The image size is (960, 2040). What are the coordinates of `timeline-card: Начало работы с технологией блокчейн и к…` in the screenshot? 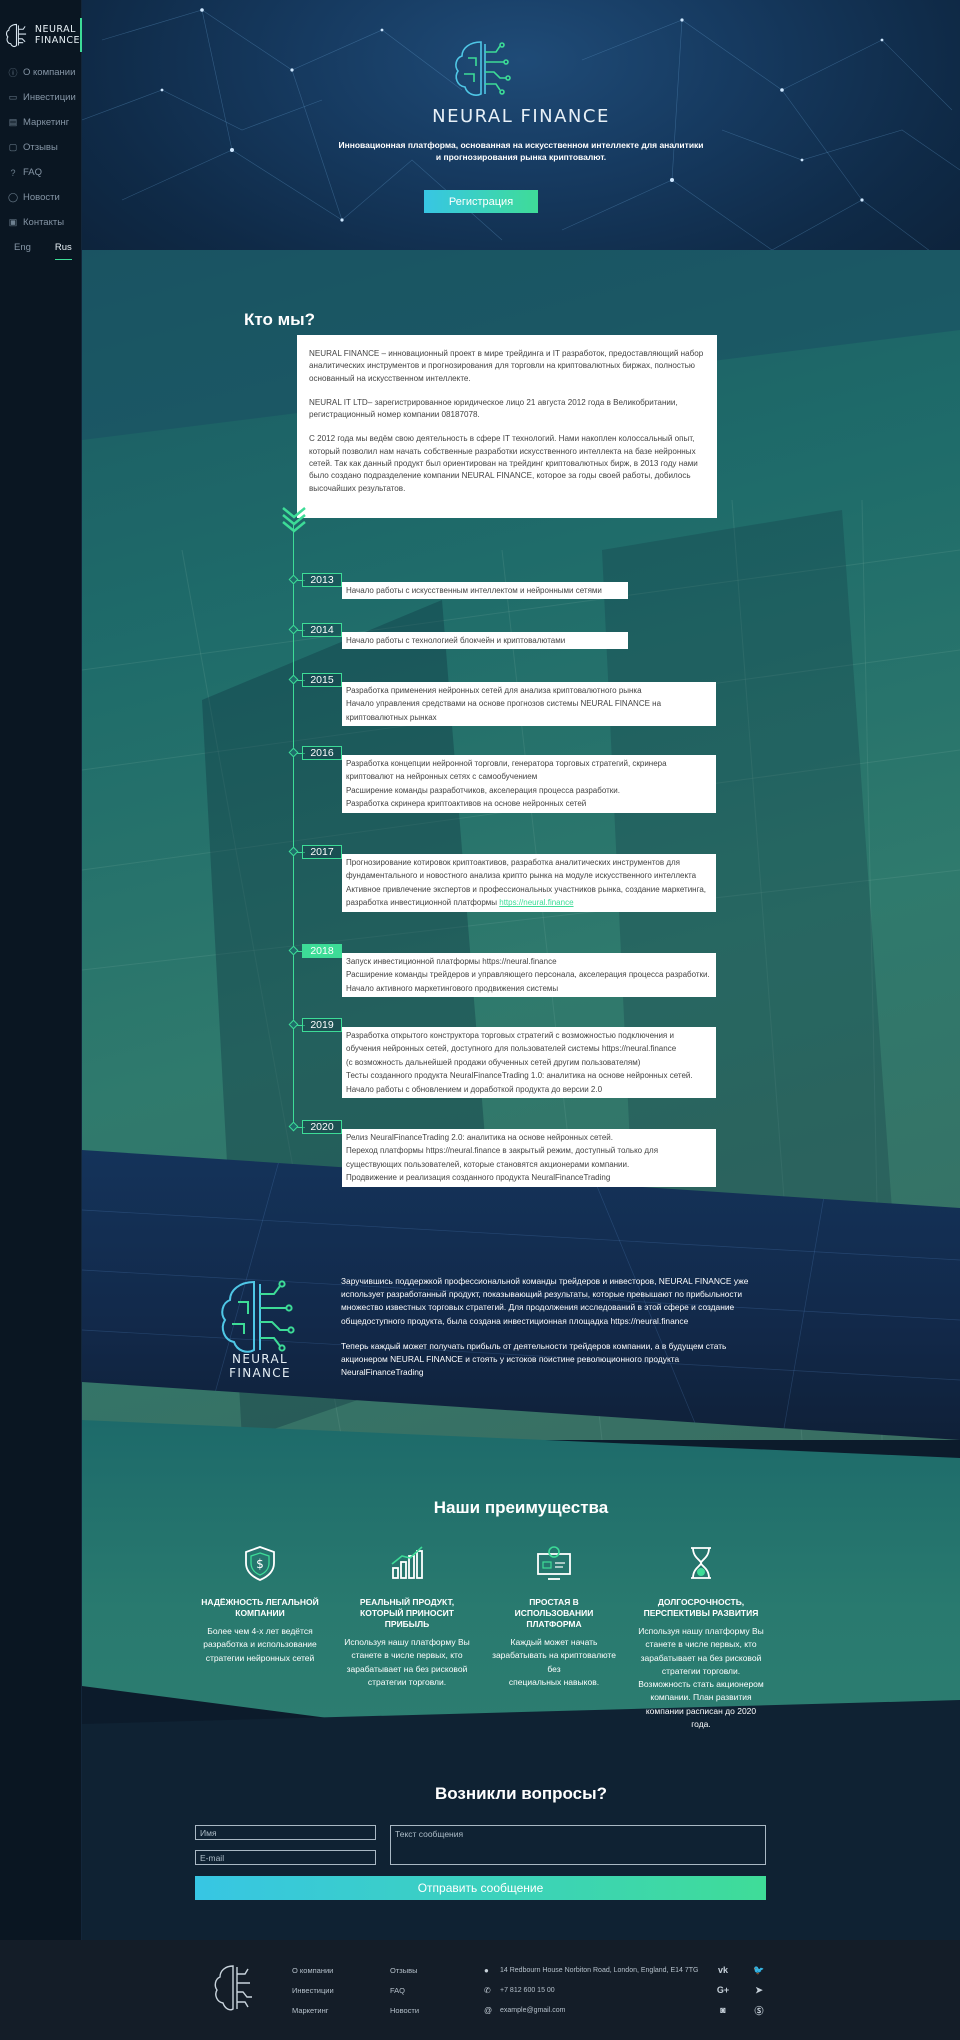 It's located at (485, 641).